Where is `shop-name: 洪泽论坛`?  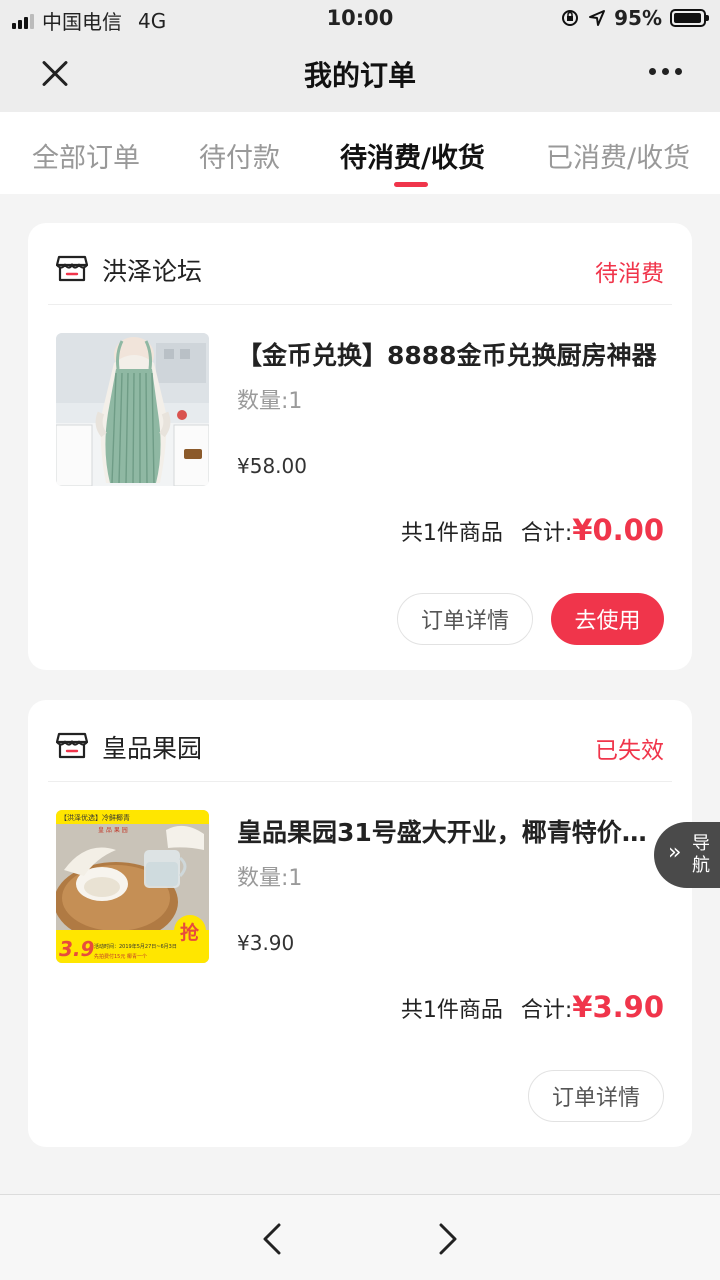
shop-name: 洪泽论坛 is located at coordinates (152, 271).